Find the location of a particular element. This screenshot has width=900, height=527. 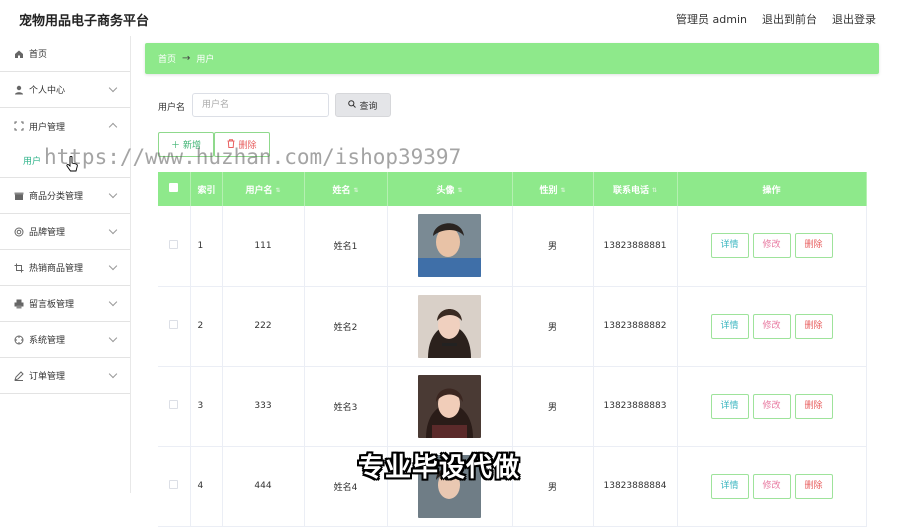

add-button: ＋ 新增 is located at coordinates (186, 144).